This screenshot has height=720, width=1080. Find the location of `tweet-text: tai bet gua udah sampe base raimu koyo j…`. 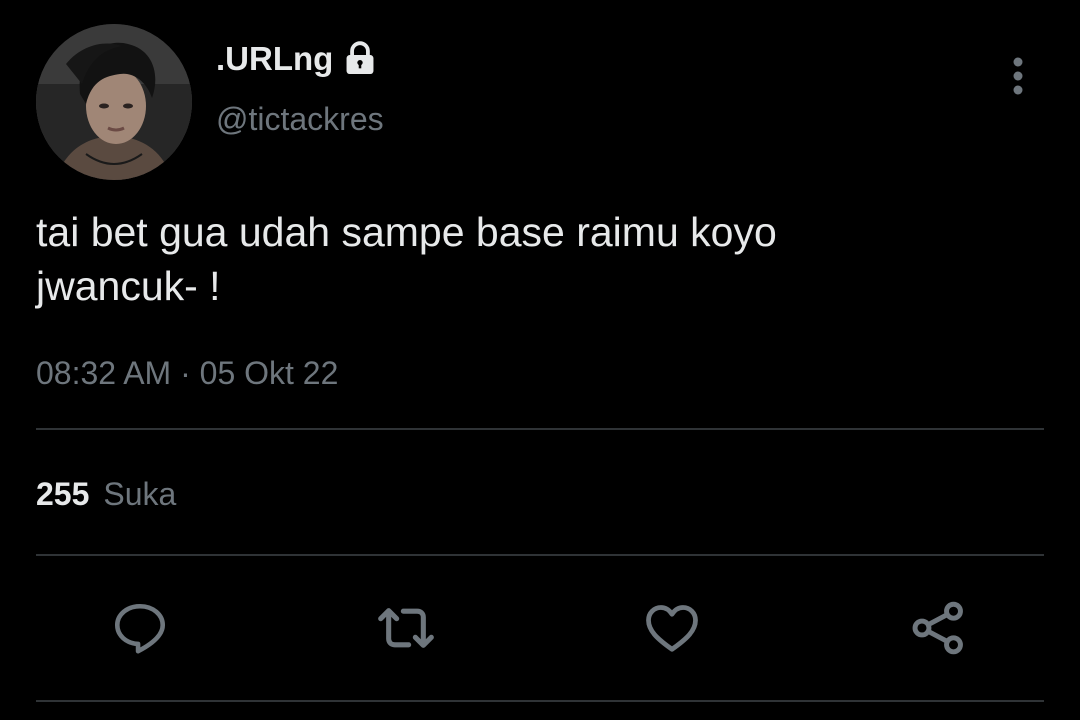

tweet-text: tai bet gua udah sampe base raimu koyo j… is located at coordinates (406, 259).